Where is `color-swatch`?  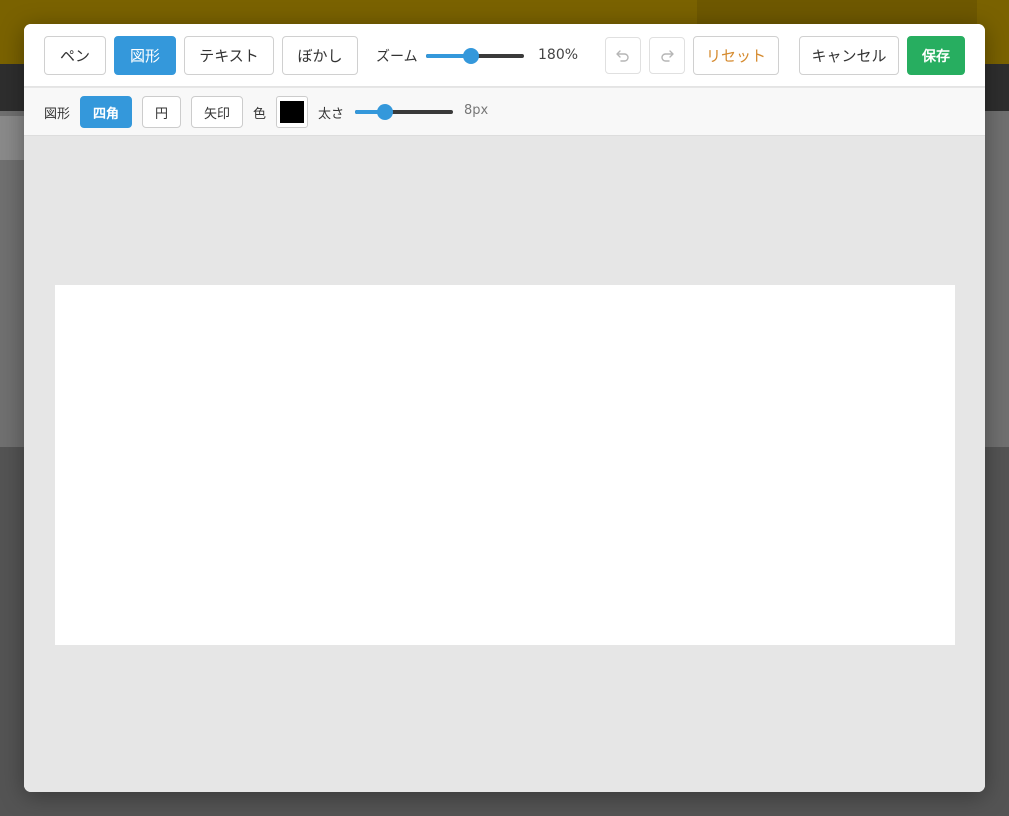 color-swatch is located at coordinates (292, 112).